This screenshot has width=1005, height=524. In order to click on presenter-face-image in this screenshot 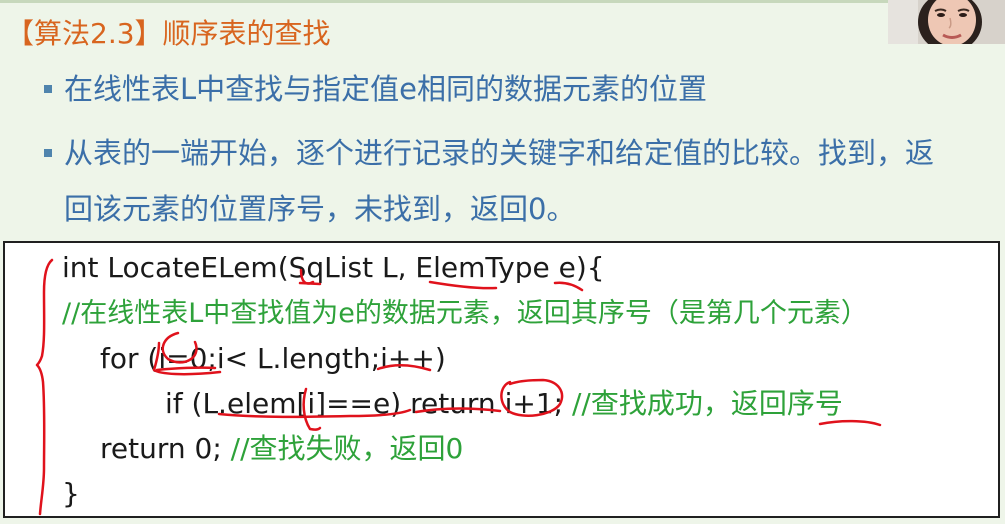, I will do `click(946, 22)`.